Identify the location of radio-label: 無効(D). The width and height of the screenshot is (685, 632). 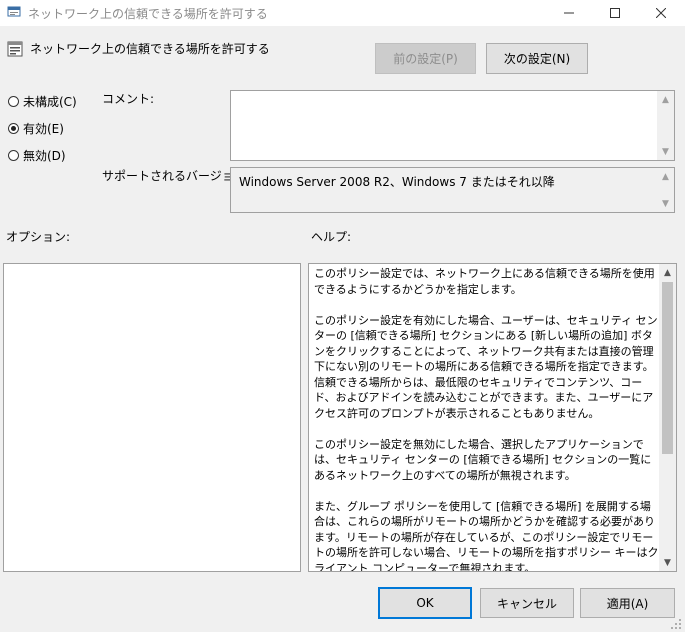
(44, 156).